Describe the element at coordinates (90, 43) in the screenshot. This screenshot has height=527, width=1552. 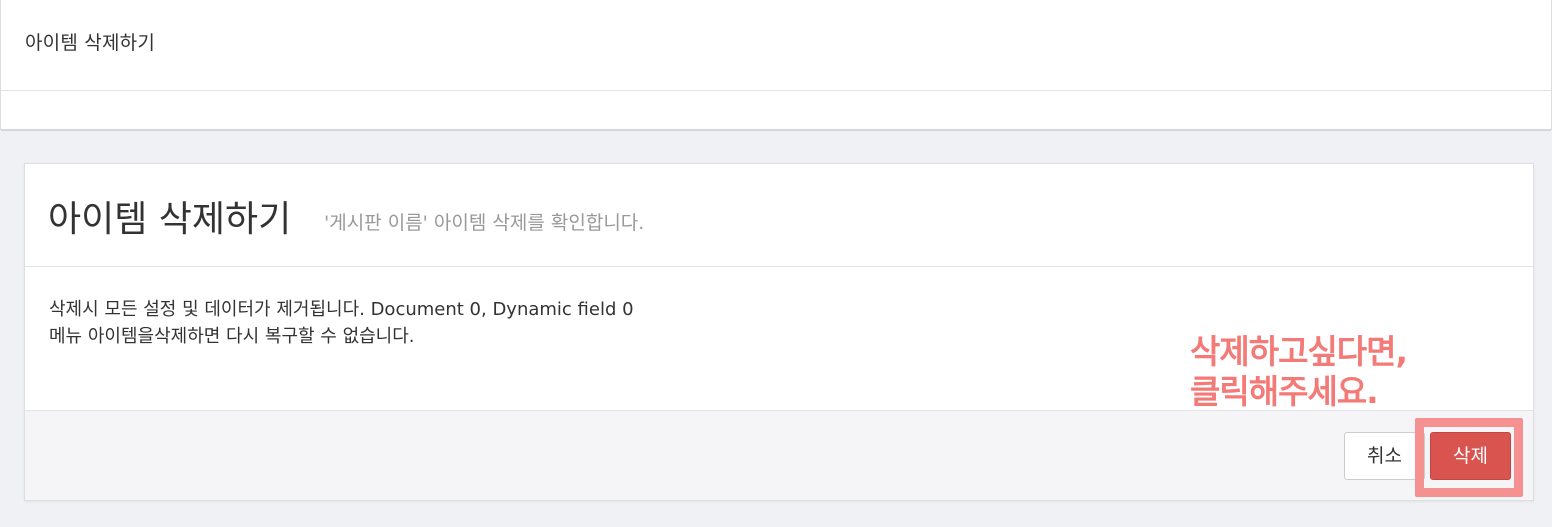
I see `page-title: 아이템 삭제하기` at that location.